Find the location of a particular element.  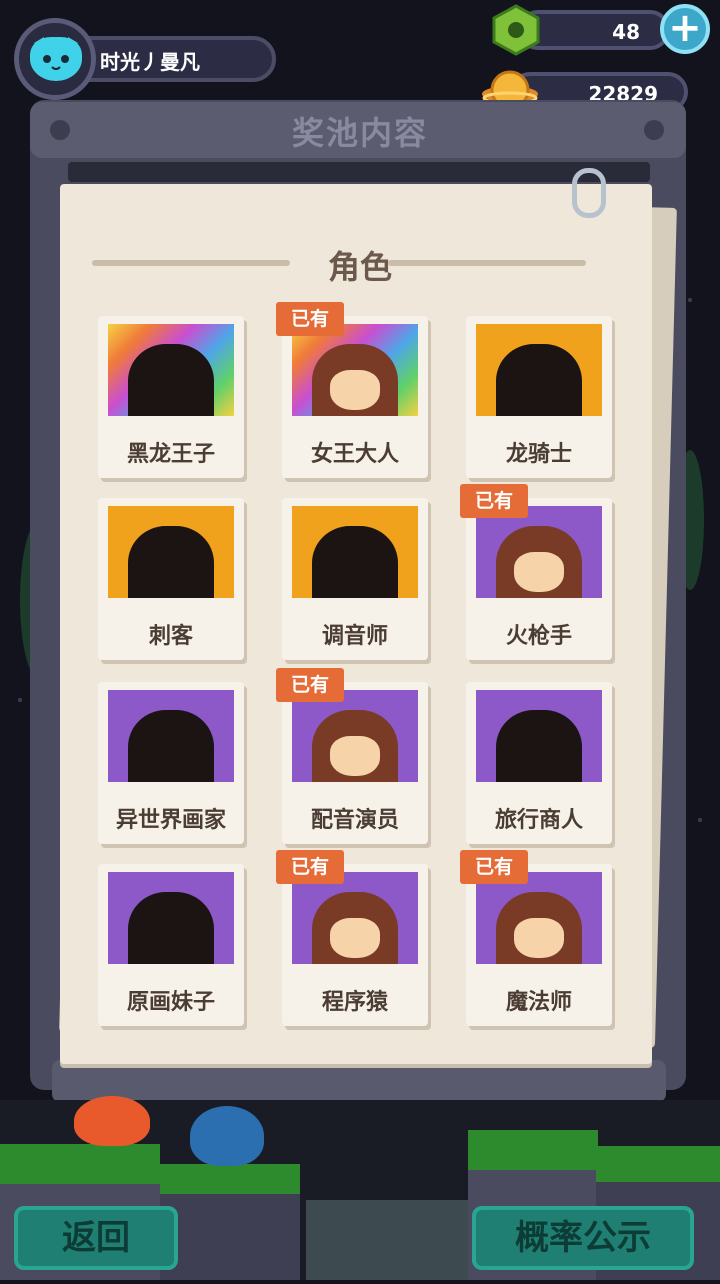

blue-slime is located at coordinates (227, 1136).